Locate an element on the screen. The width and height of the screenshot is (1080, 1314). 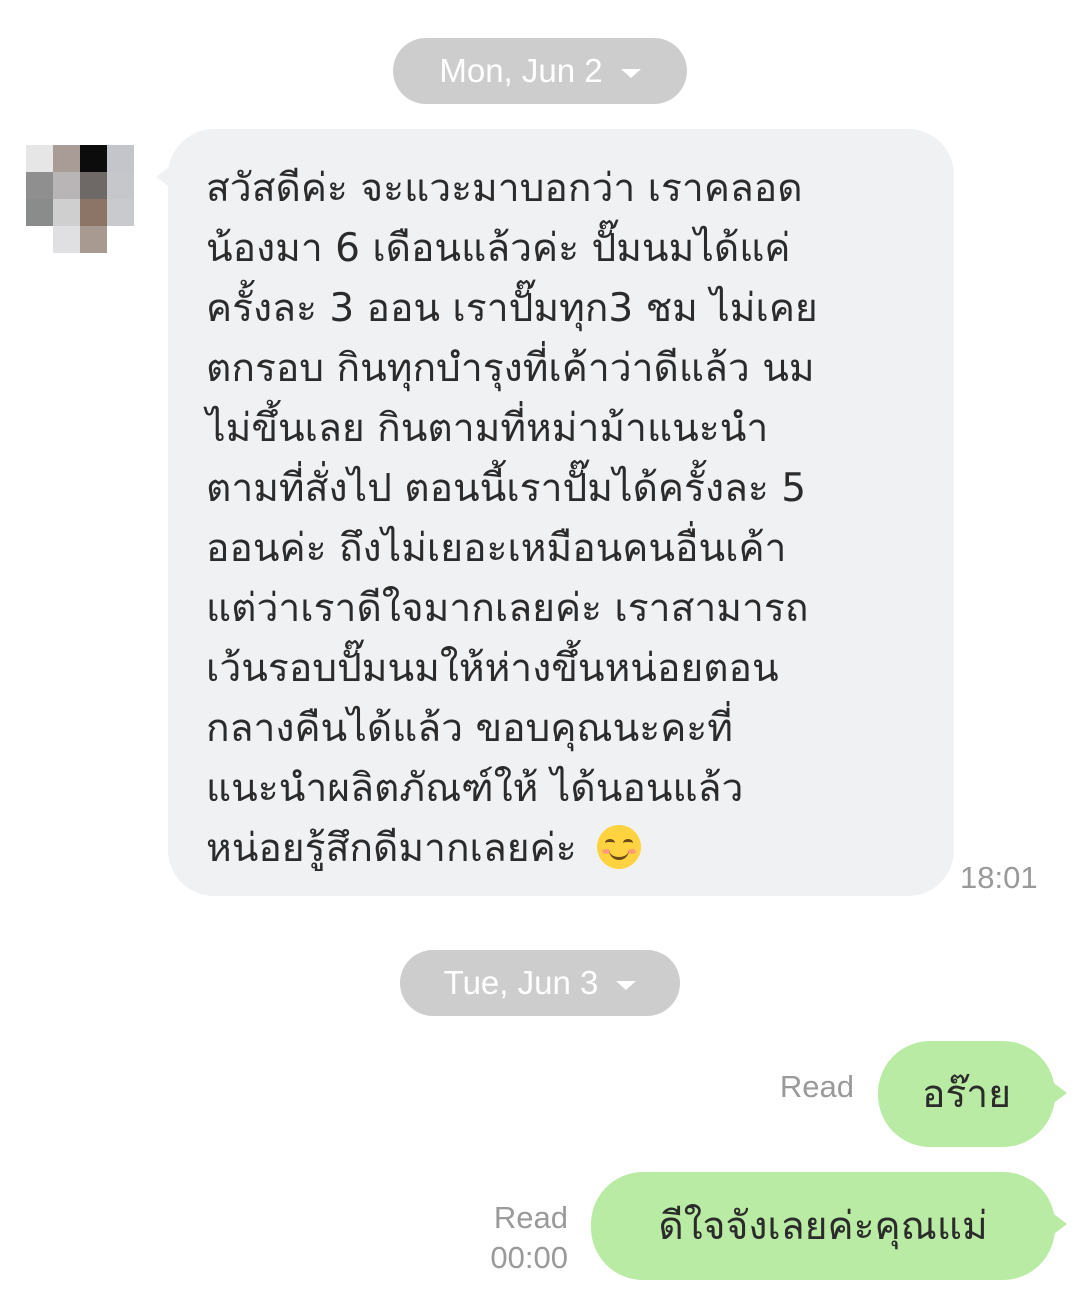
outgoing-message-bubble: อร๊าย is located at coordinates (972, 1094).